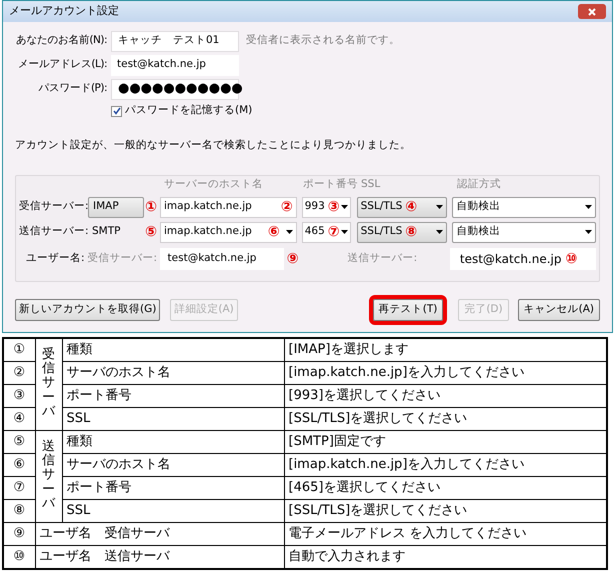 The image size is (615, 577). Describe the element at coordinates (572, 259) in the screenshot. I see `callout-number: ⑩` at that location.